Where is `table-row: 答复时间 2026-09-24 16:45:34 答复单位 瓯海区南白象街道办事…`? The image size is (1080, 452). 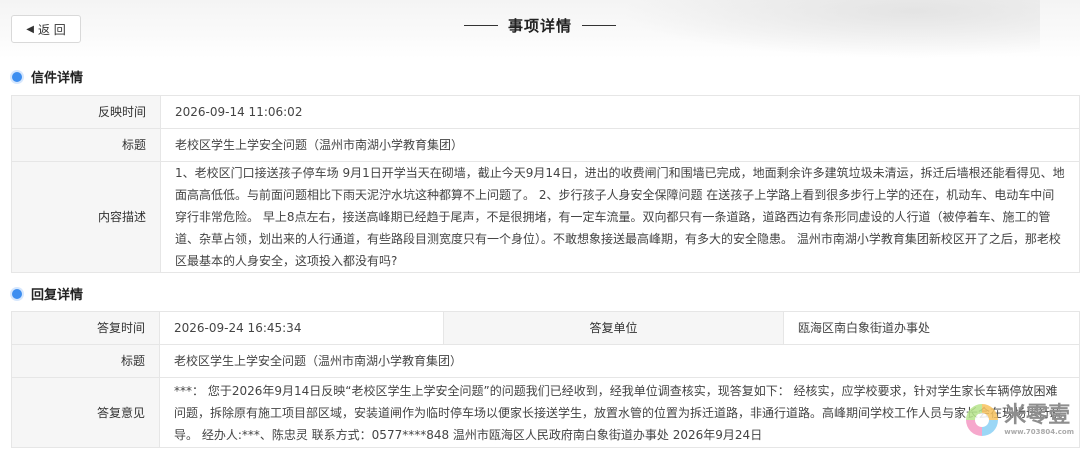
table-row: 答复时间 2026-09-24 16:45:34 答复单位 瓯海区南白象街道办事… is located at coordinates (545, 328).